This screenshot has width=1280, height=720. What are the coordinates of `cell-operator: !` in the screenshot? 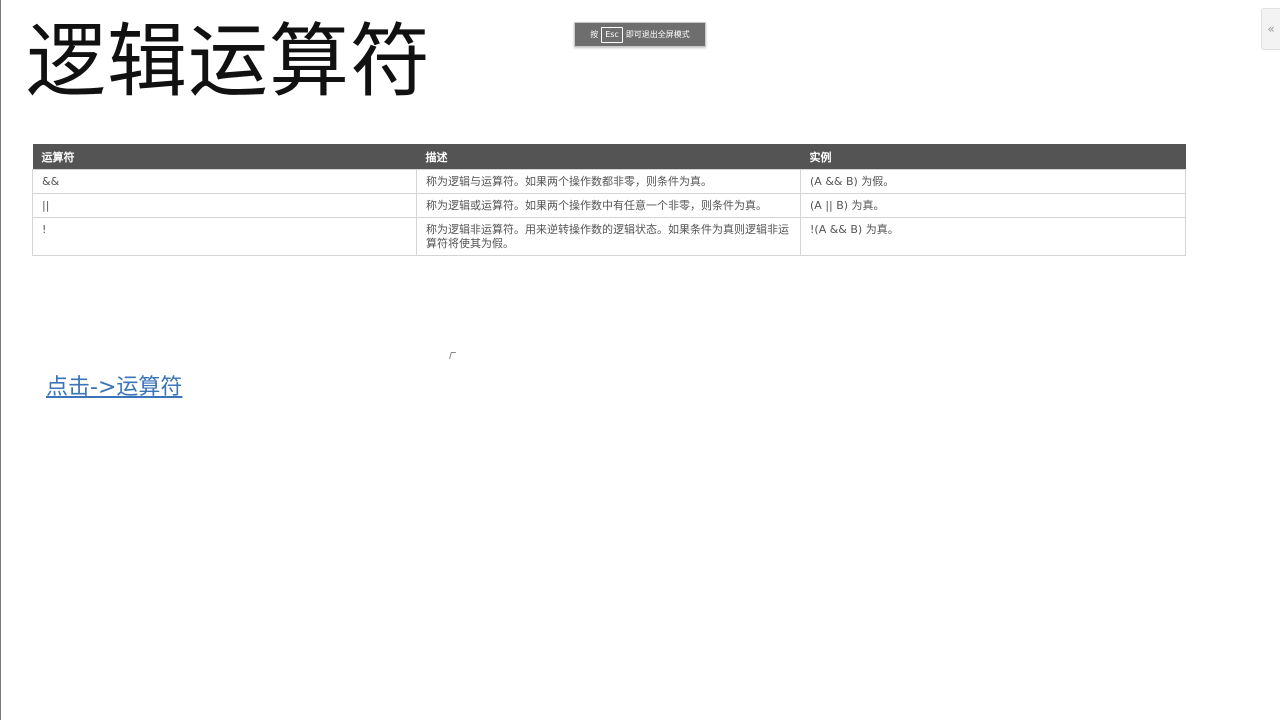 It's located at (224, 236).